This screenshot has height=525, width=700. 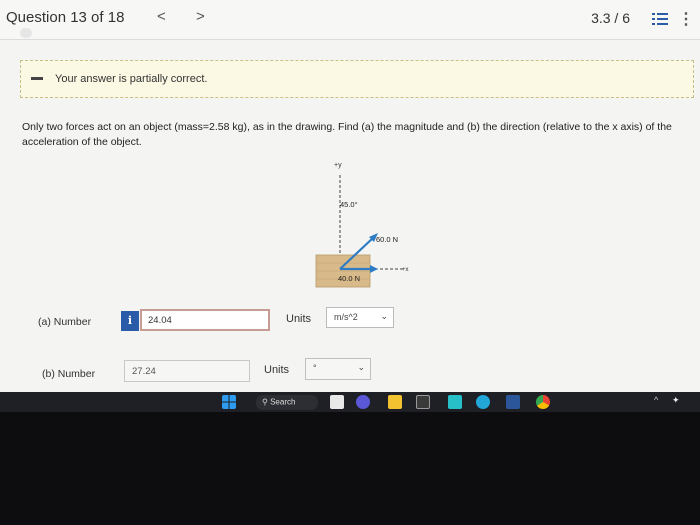 I want to click on search-label: Search, so click(x=283, y=402).